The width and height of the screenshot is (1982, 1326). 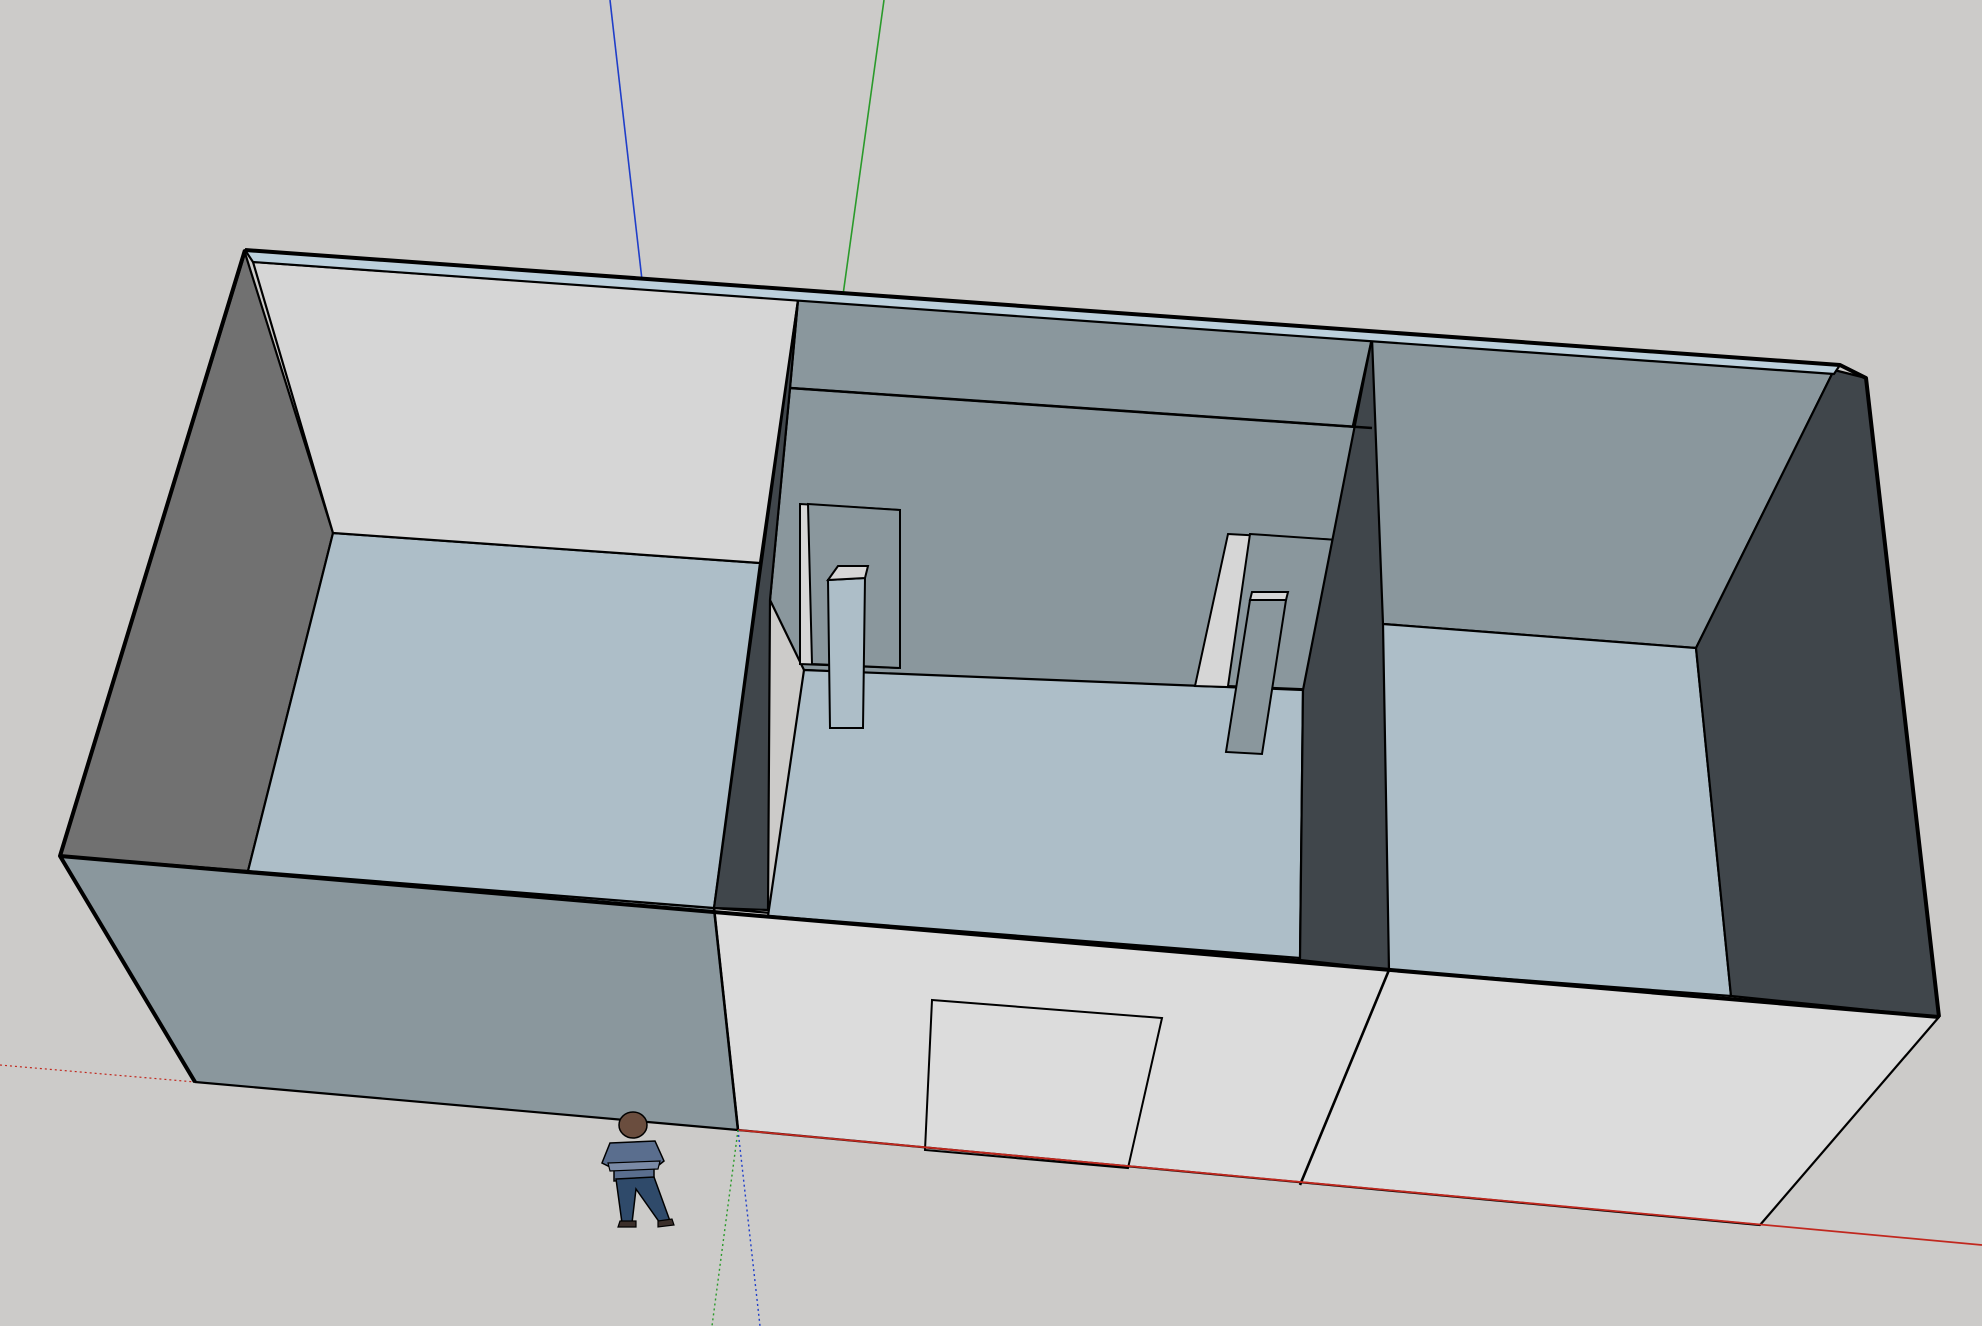 What do you see at coordinates (1557, 810) in the screenshot?
I see `room-right-floor` at bounding box center [1557, 810].